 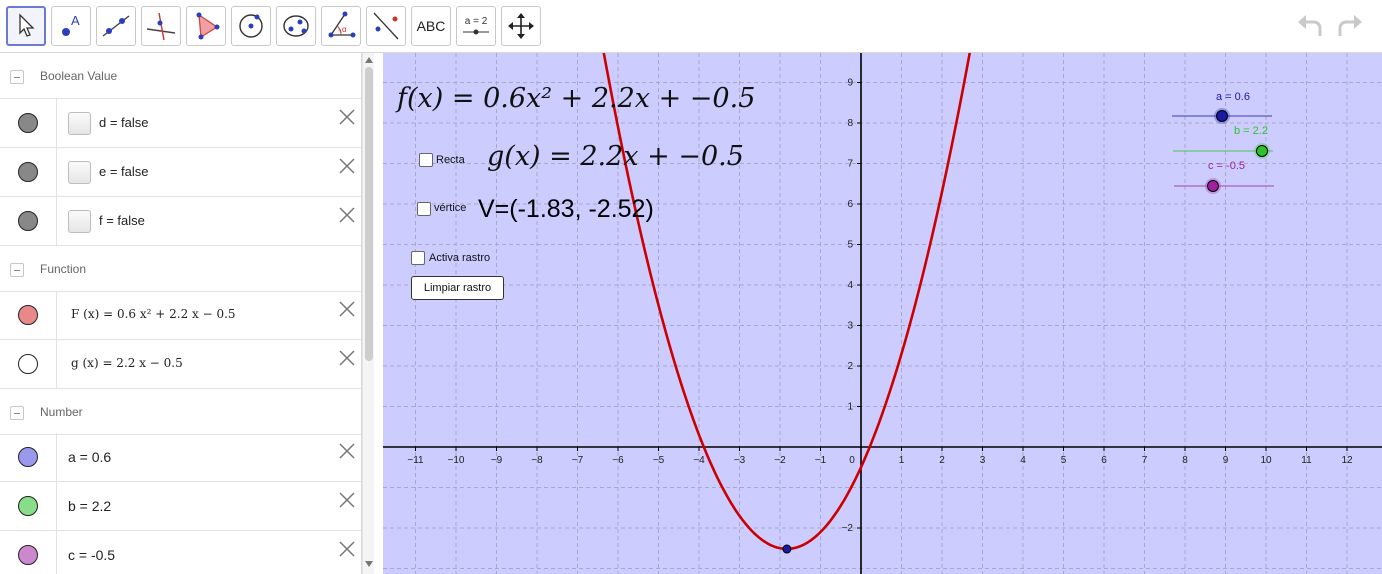 What do you see at coordinates (79, 172) in the screenshot?
I see `boolean-checkbox-e` at bounding box center [79, 172].